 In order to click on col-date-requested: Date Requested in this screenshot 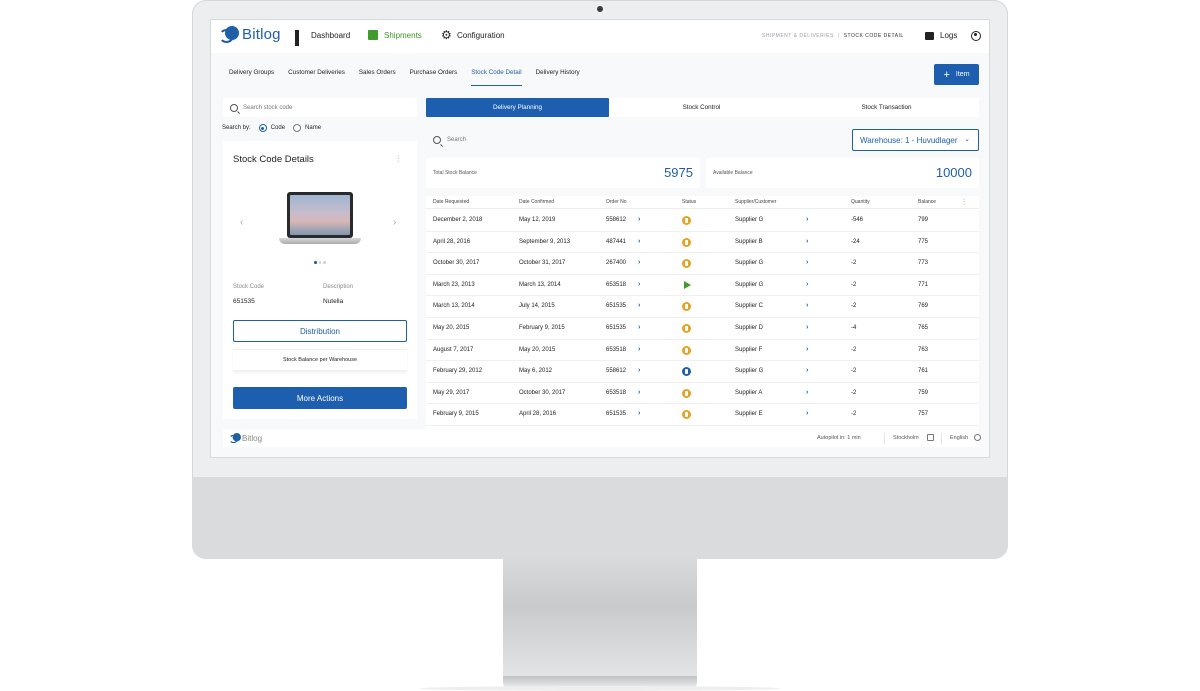, I will do `click(451, 202)`.